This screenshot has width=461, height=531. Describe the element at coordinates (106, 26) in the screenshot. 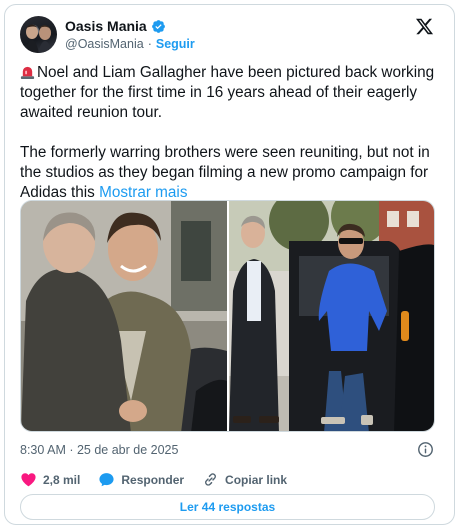

I see `author-name: Oasis Mania` at that location.